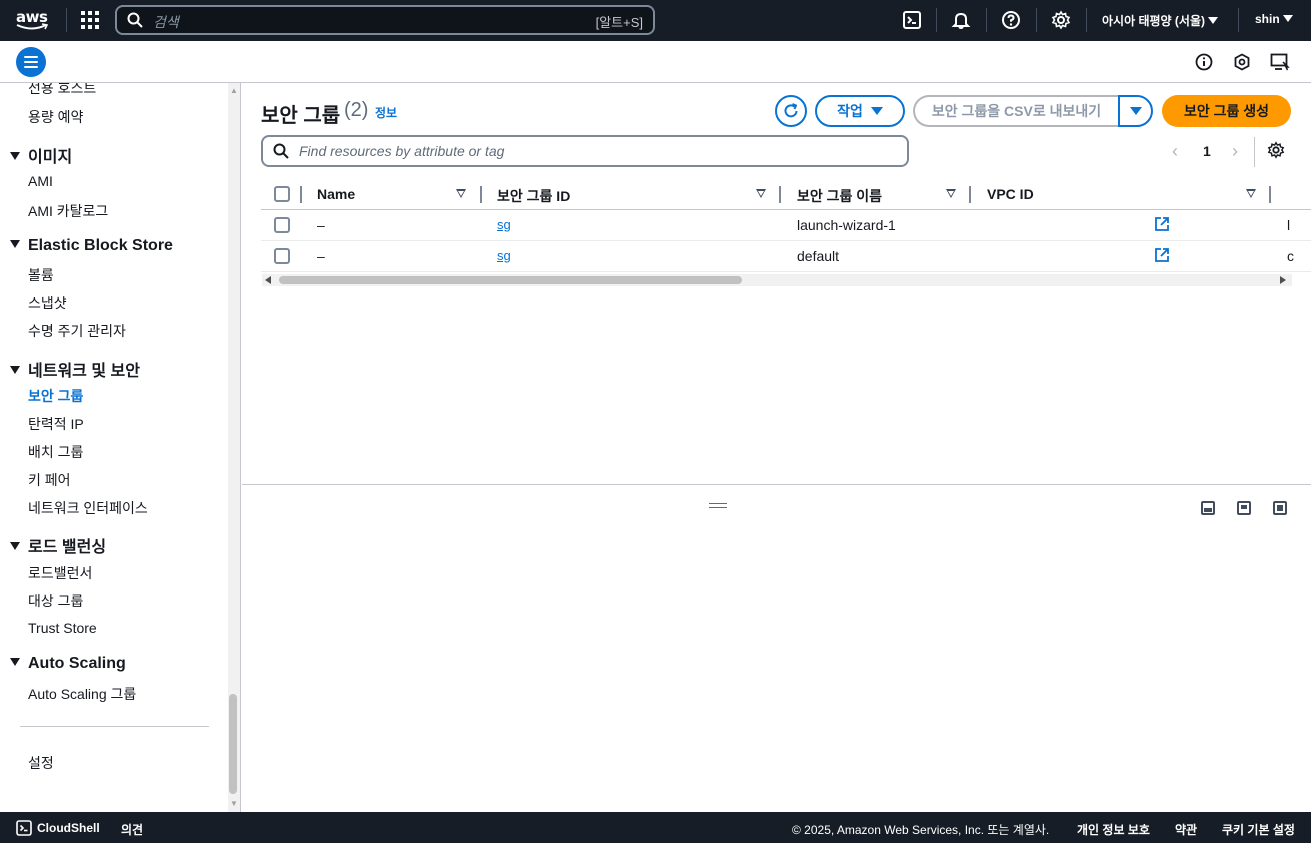 The height and width of the screenshot is (843, 1311). I want to click on horizontal-scrollbar-thumb, so click(510, 280).